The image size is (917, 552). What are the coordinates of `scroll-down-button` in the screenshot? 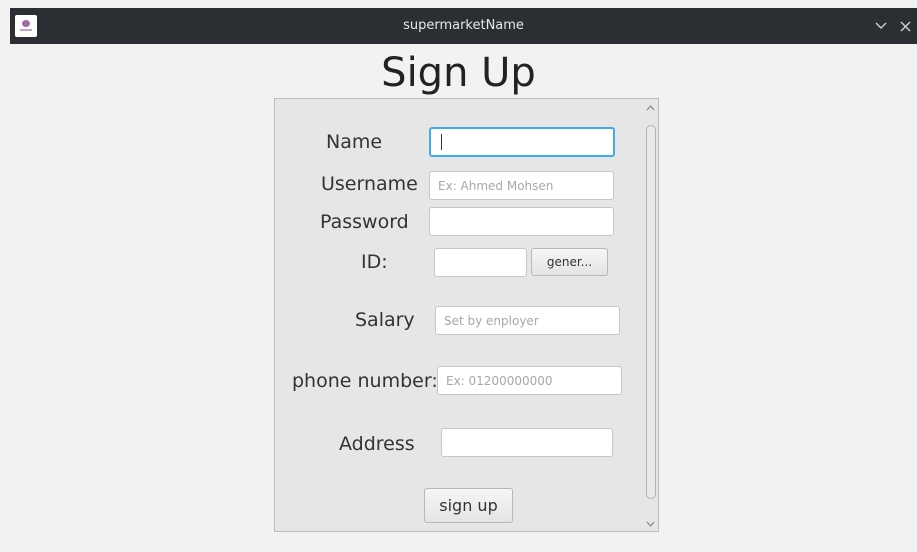 It's located at (650, 524).